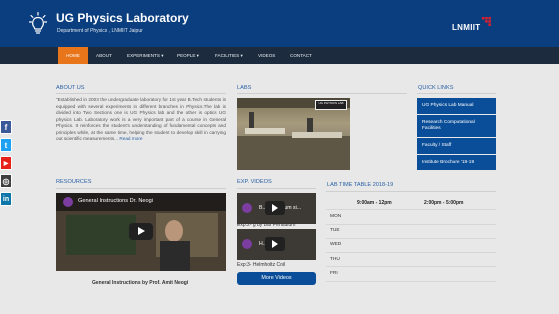 The image size is (559, 314). Describe the element at coordinates (188, 55) in the screenshot. I see `nav-people: PEOPLE ▾` at that location.